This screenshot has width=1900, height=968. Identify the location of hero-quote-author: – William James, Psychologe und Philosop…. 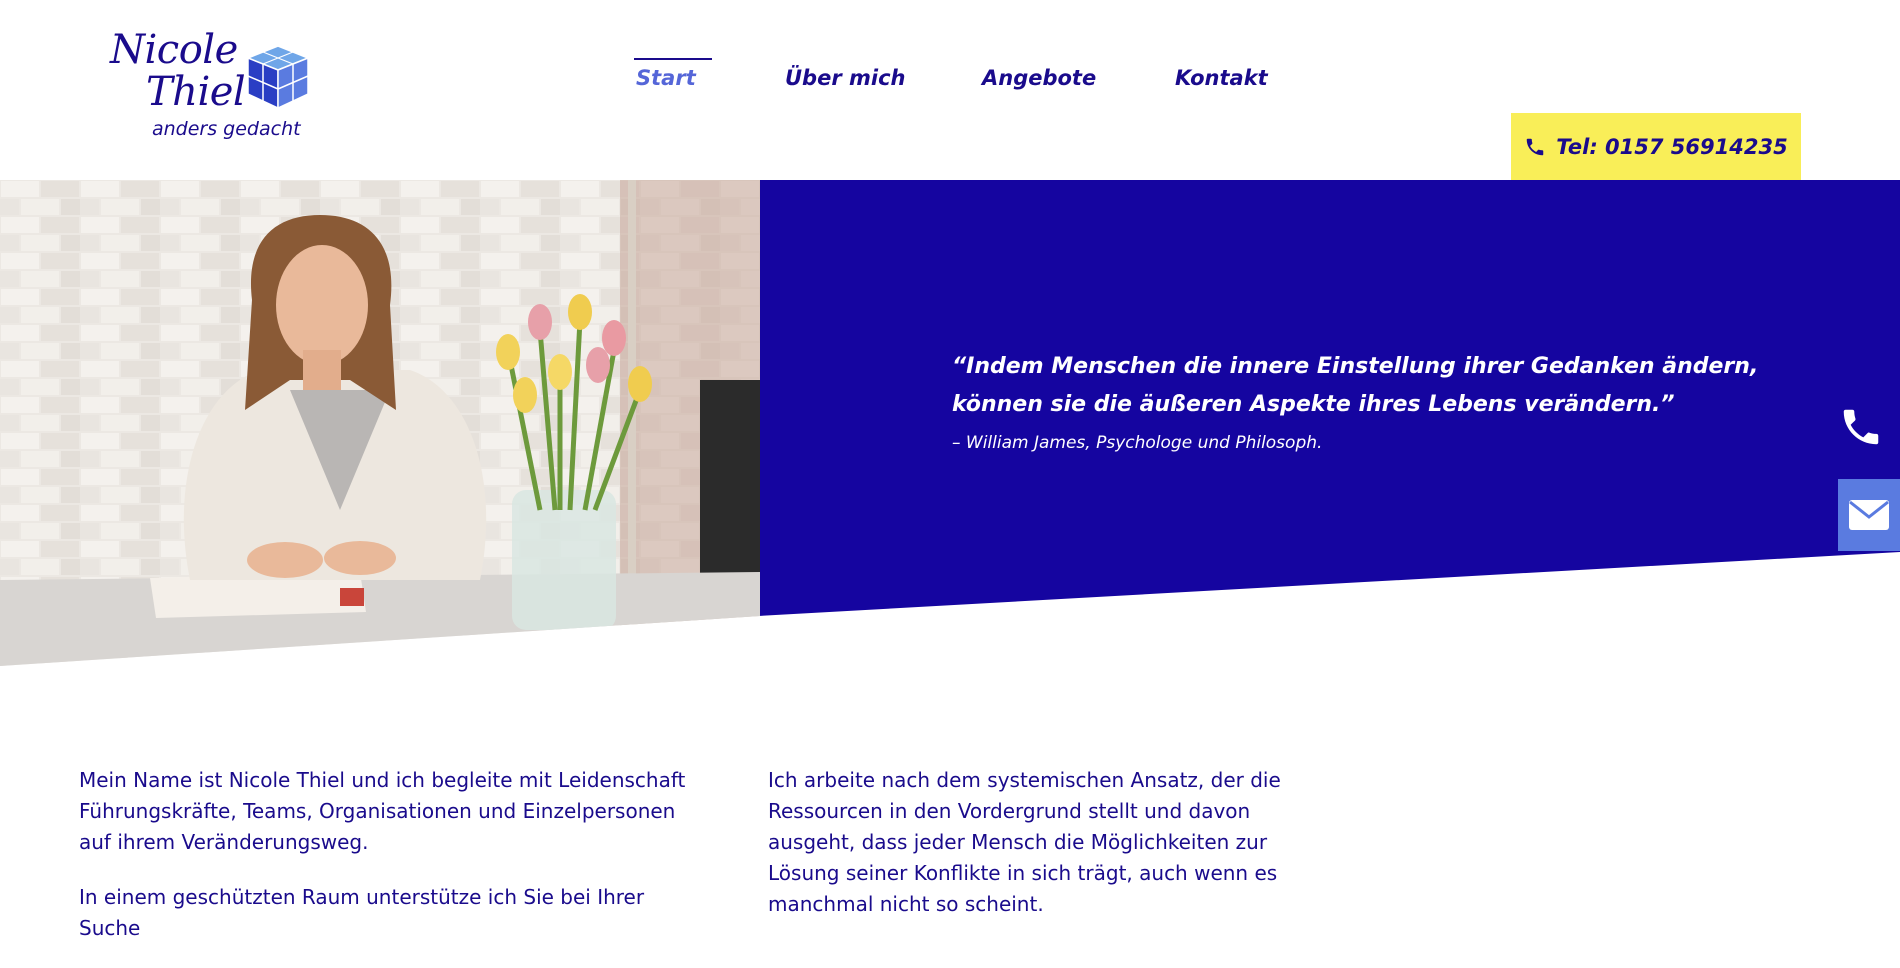
(1137, 443).